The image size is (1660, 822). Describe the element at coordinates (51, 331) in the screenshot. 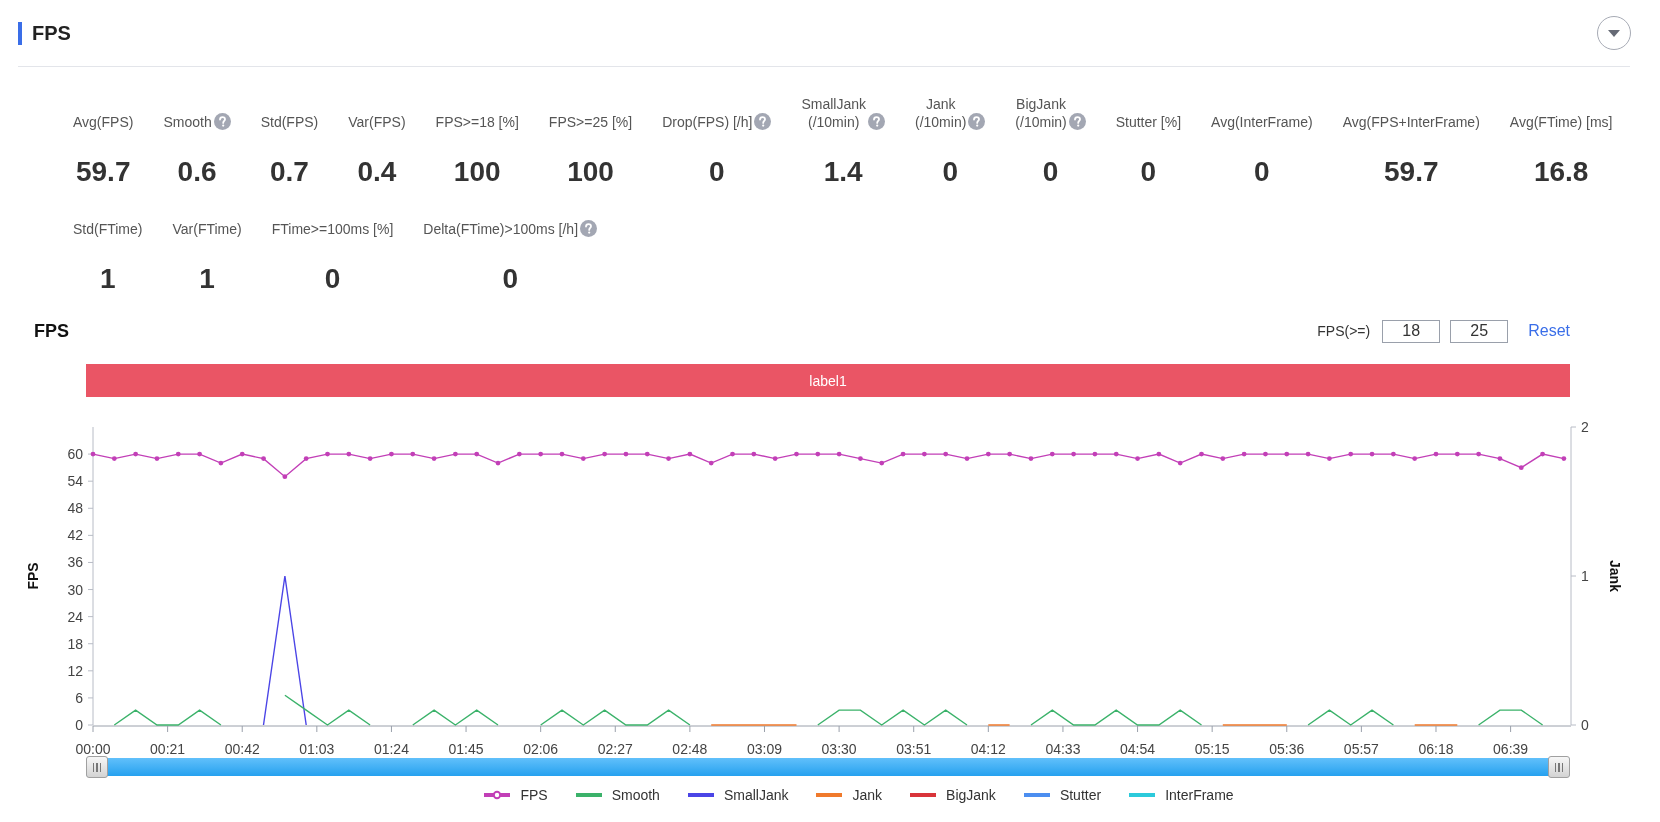

I see `chart-title: FPS` at that location.